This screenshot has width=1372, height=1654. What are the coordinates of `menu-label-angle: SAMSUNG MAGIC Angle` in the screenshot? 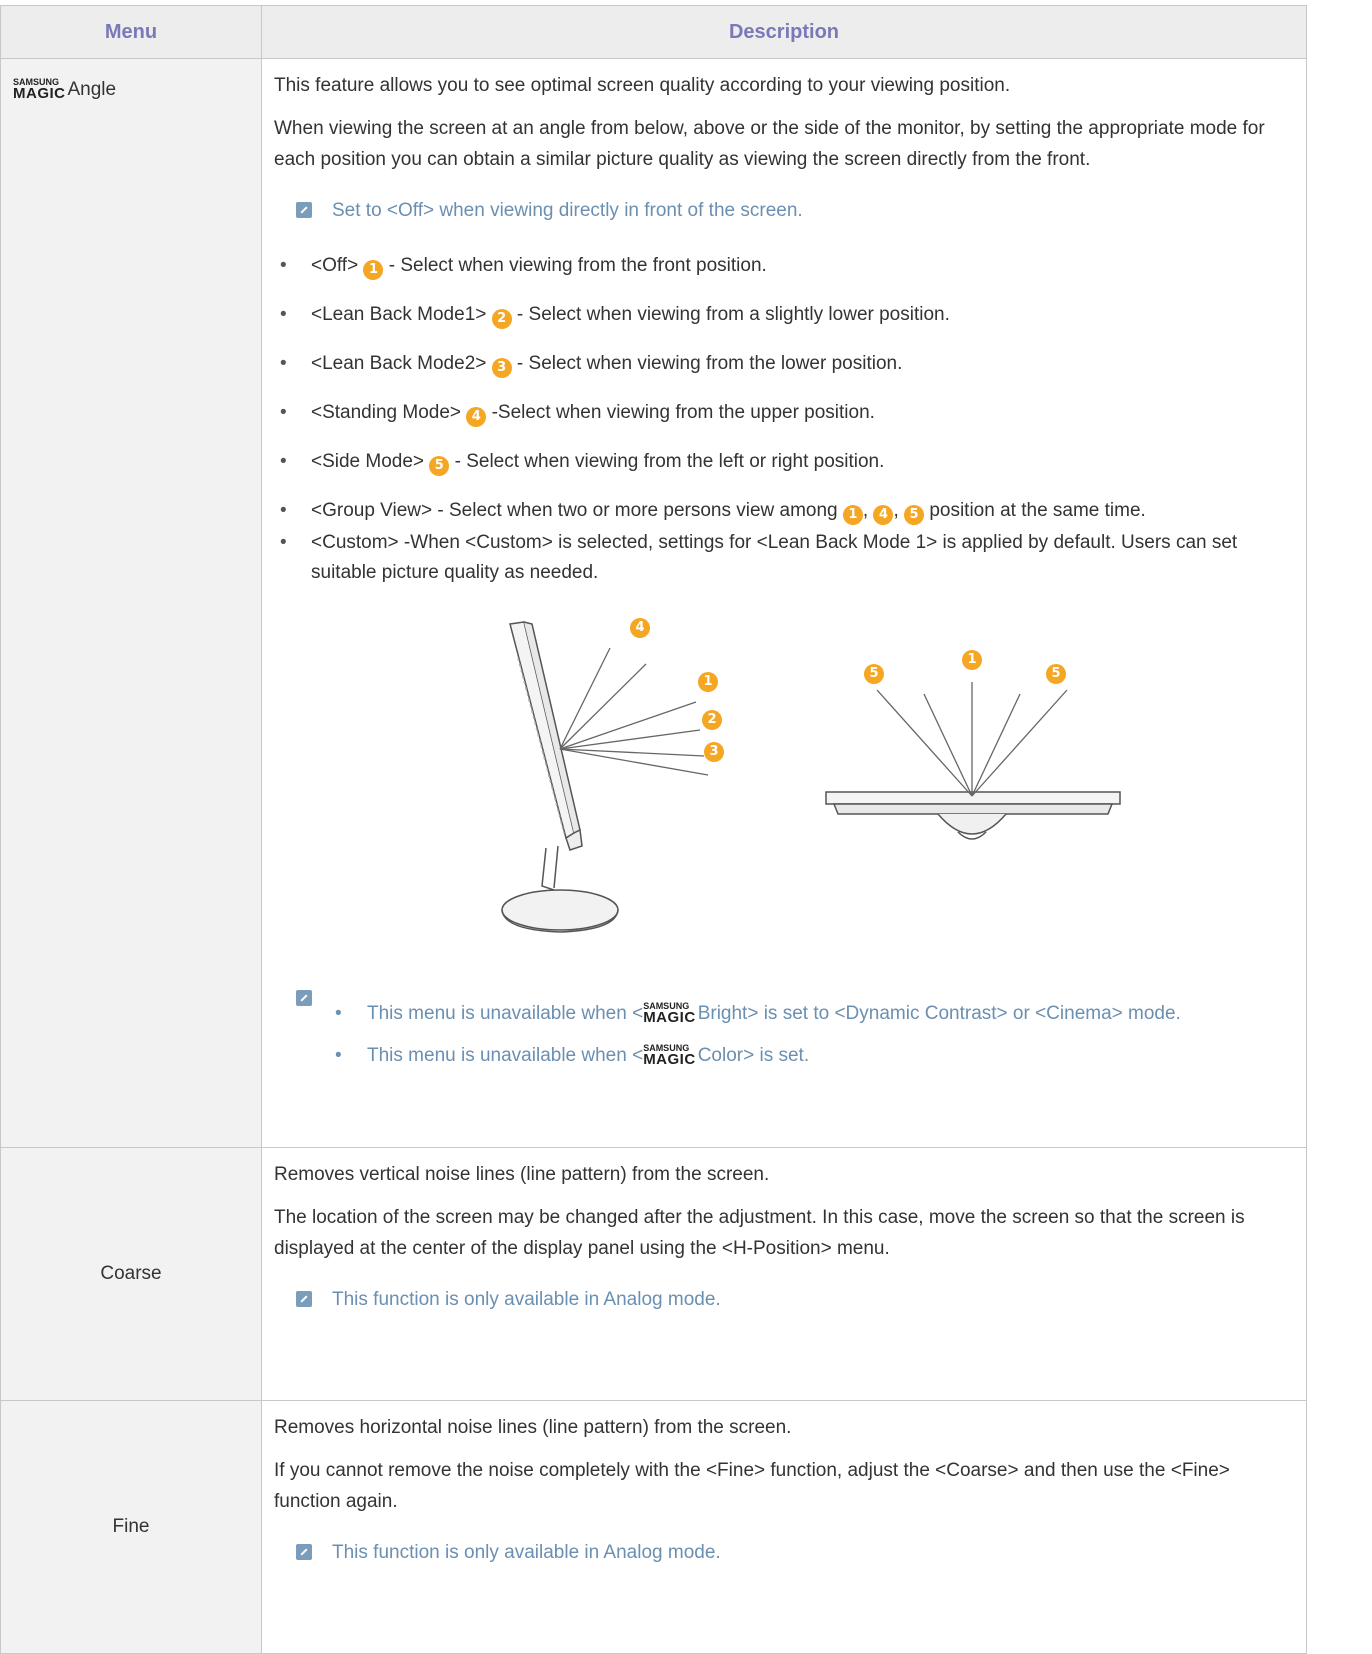 It's located at (65, 89).